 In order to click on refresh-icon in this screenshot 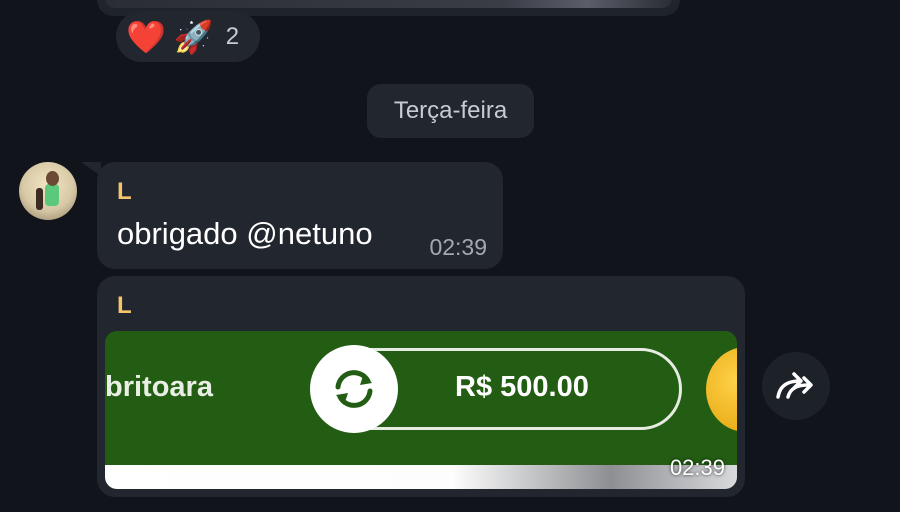, I will do `click(354, 389)`.